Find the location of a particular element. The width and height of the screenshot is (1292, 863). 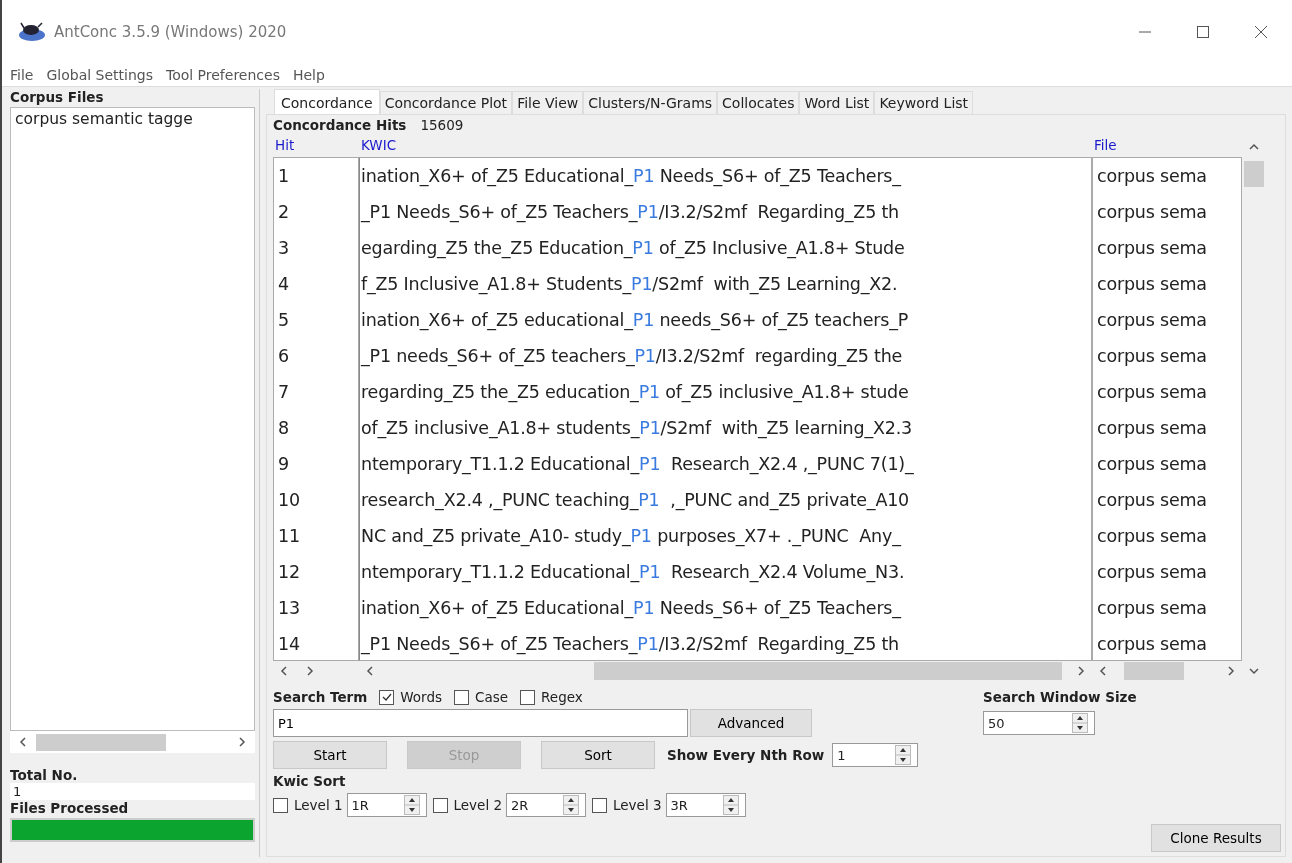

window-size-label: Search Window Size is located at coordinates (1060, 697).